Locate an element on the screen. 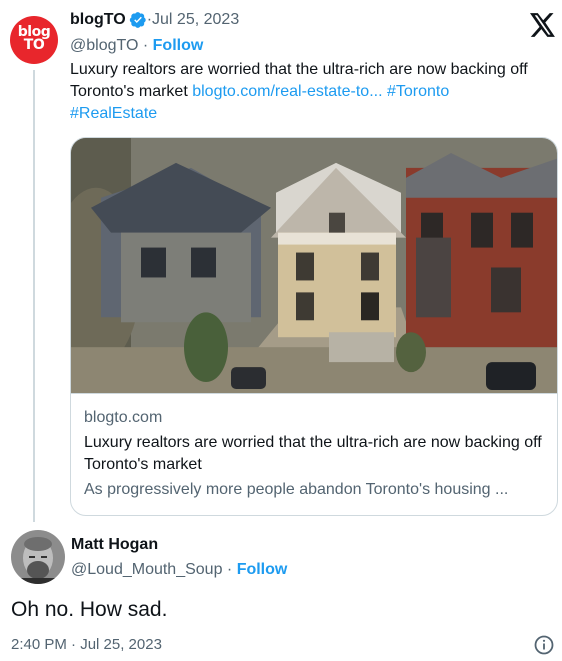 This screenshot has width=562, height=661. x-logo-icon is located at coordinates (543, 25).